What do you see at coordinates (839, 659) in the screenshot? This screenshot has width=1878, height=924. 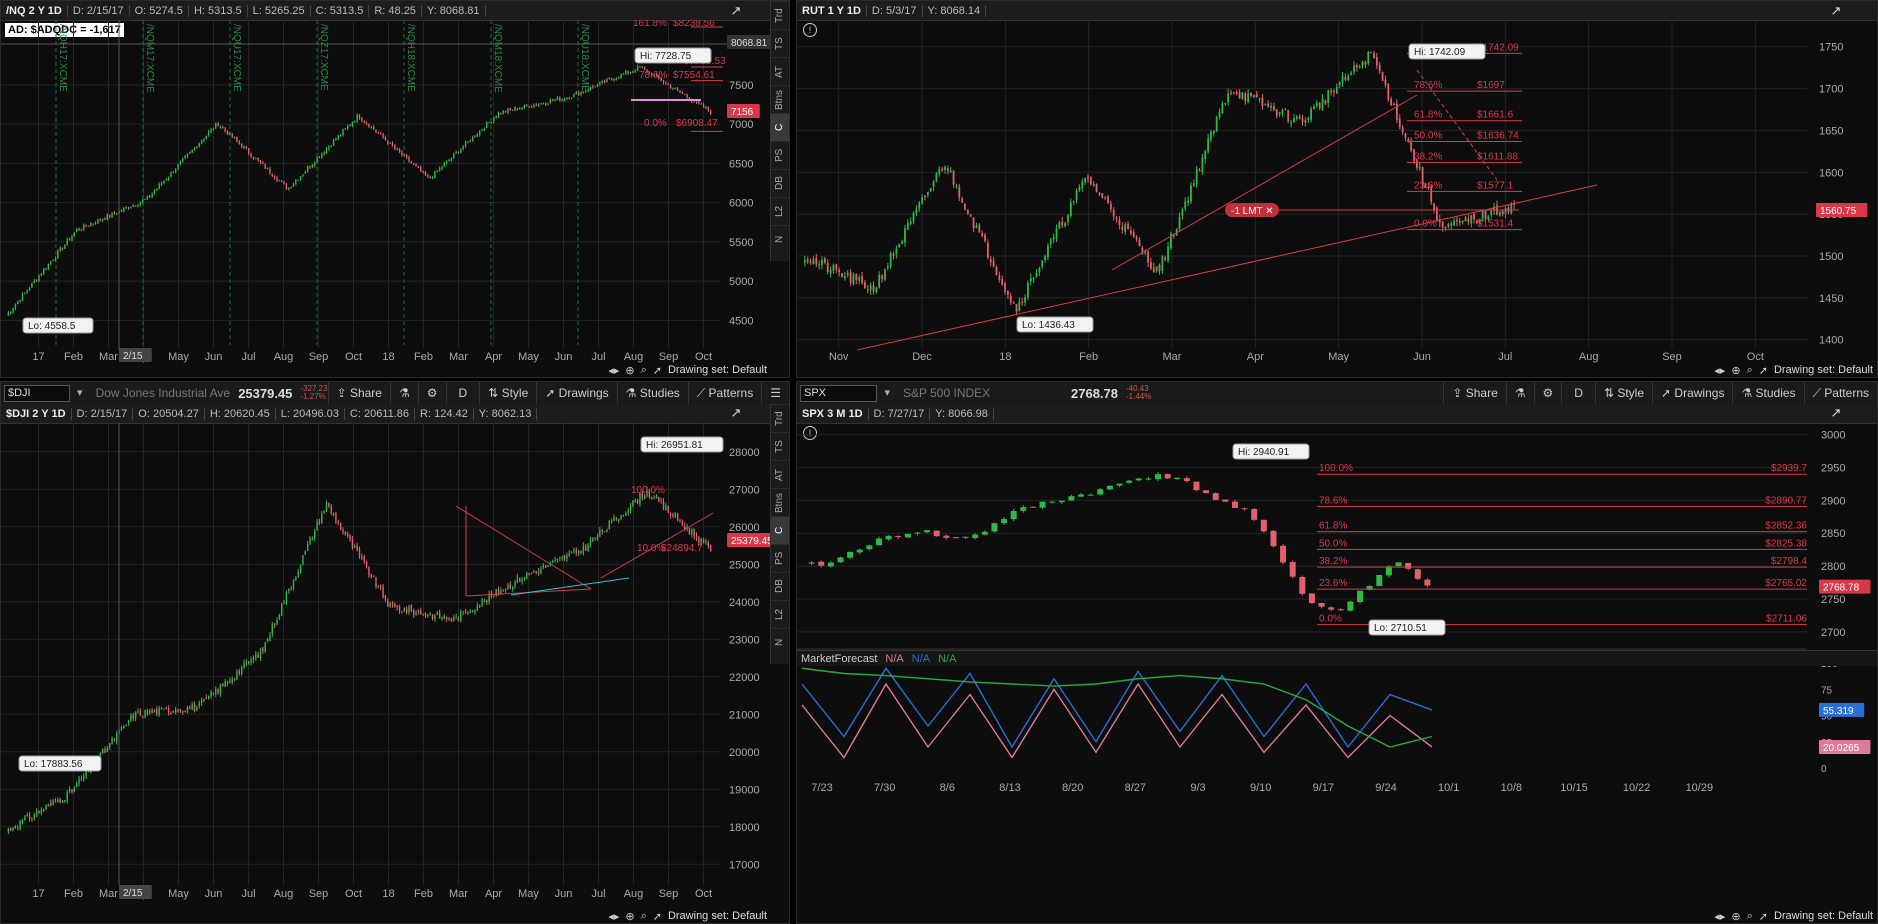 I see `indicator-name: MarketForecast` at bounding box center [839, 659].